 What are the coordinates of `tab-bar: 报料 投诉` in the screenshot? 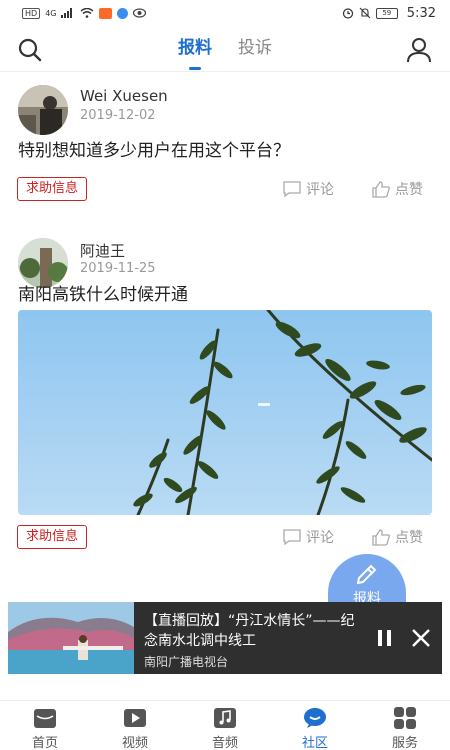 It's located at (225, 50).